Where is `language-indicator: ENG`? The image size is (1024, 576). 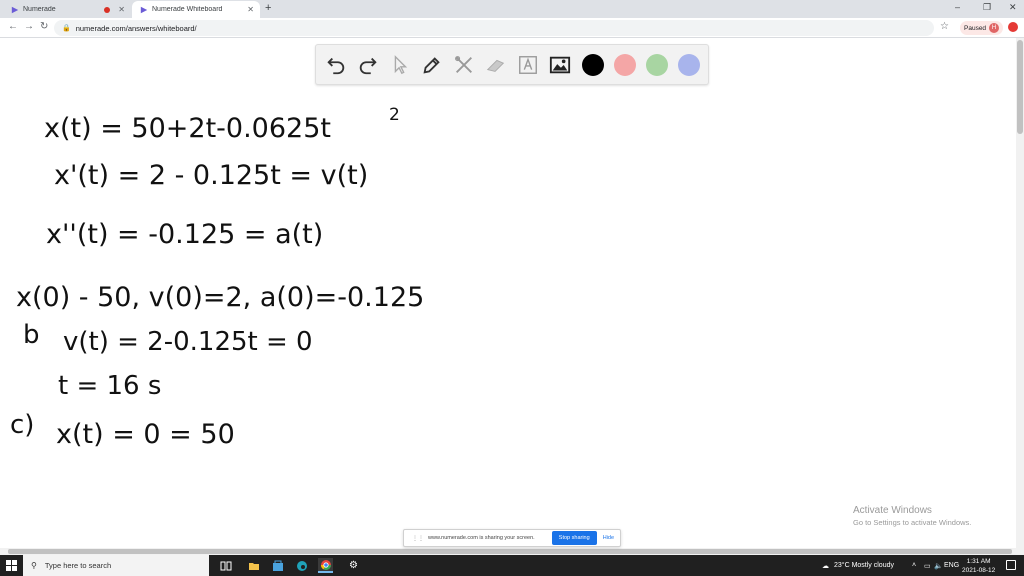
language-indicator: ENG is located at coordinates (951, 565).